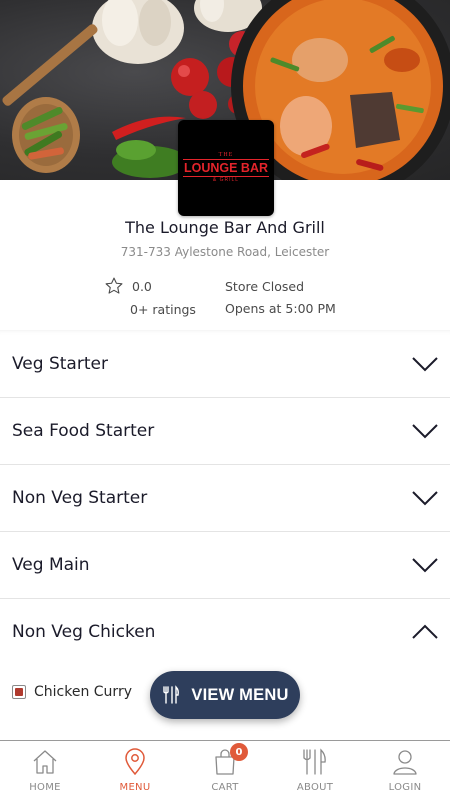  Describe the element at coordinates (84, 632) in the screenshot. I see `category-label: Non Veg Chicken` at that location.